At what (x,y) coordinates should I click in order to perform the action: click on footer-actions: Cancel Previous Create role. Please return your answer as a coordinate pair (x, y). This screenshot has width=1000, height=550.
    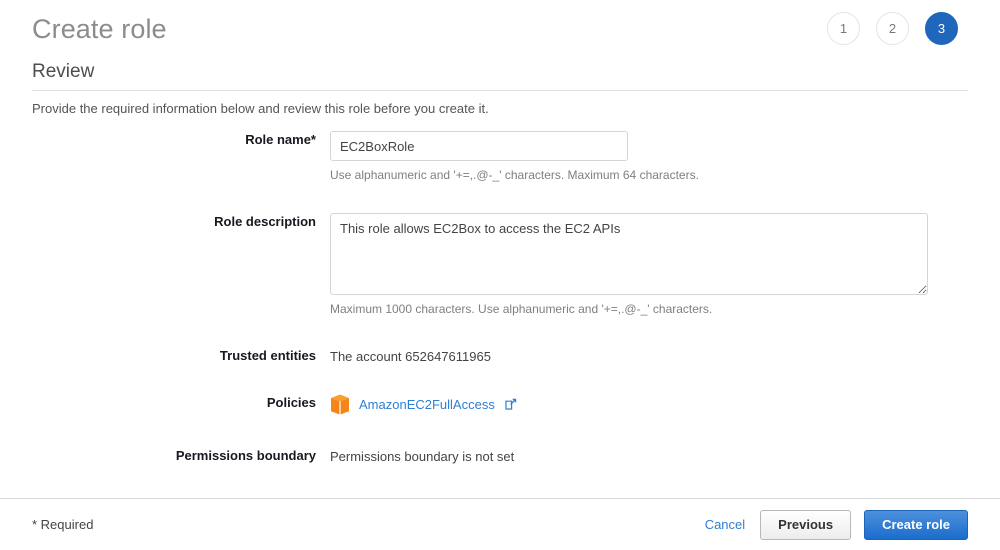
    Looking at the image, I should click on (835, 524).